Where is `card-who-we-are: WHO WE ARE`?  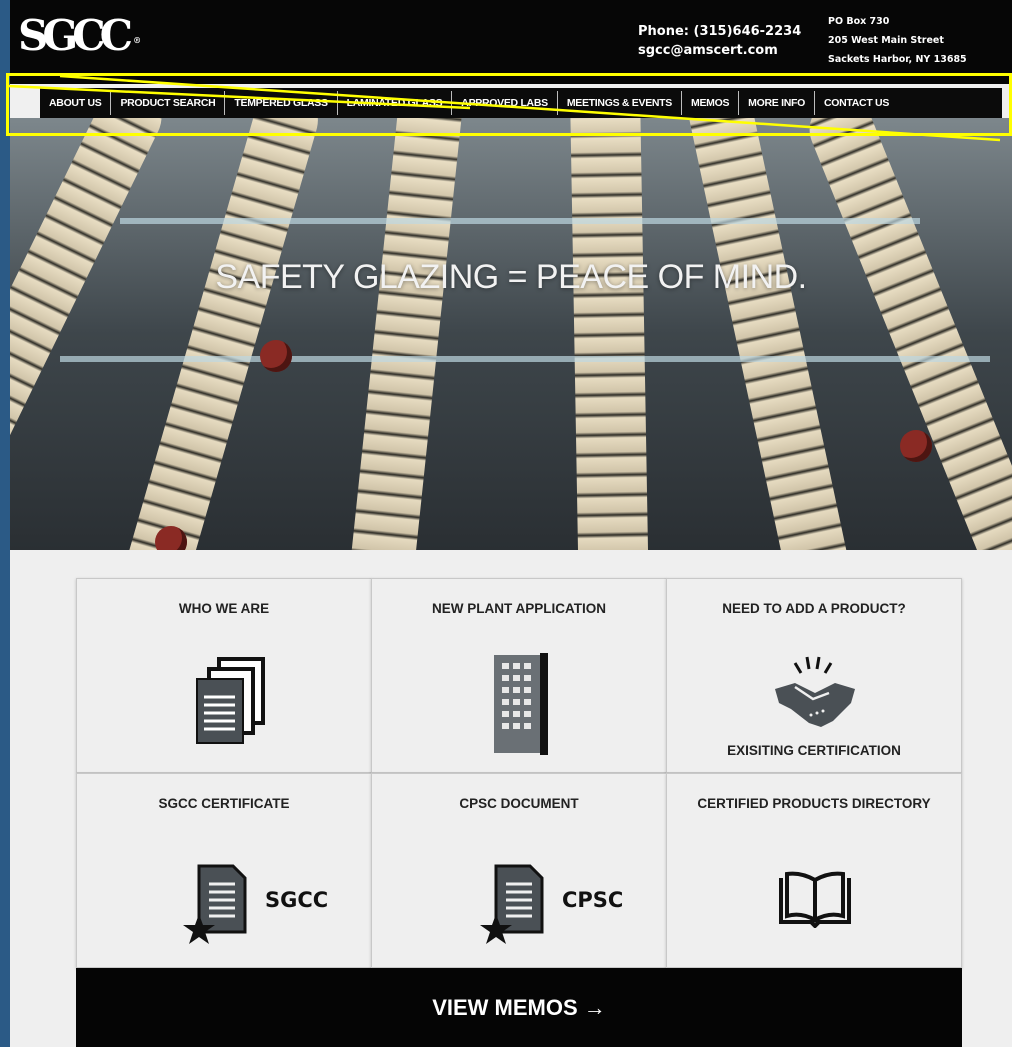
card-who-we-are: WHO WE ARE is located at coordinates (224, 675).